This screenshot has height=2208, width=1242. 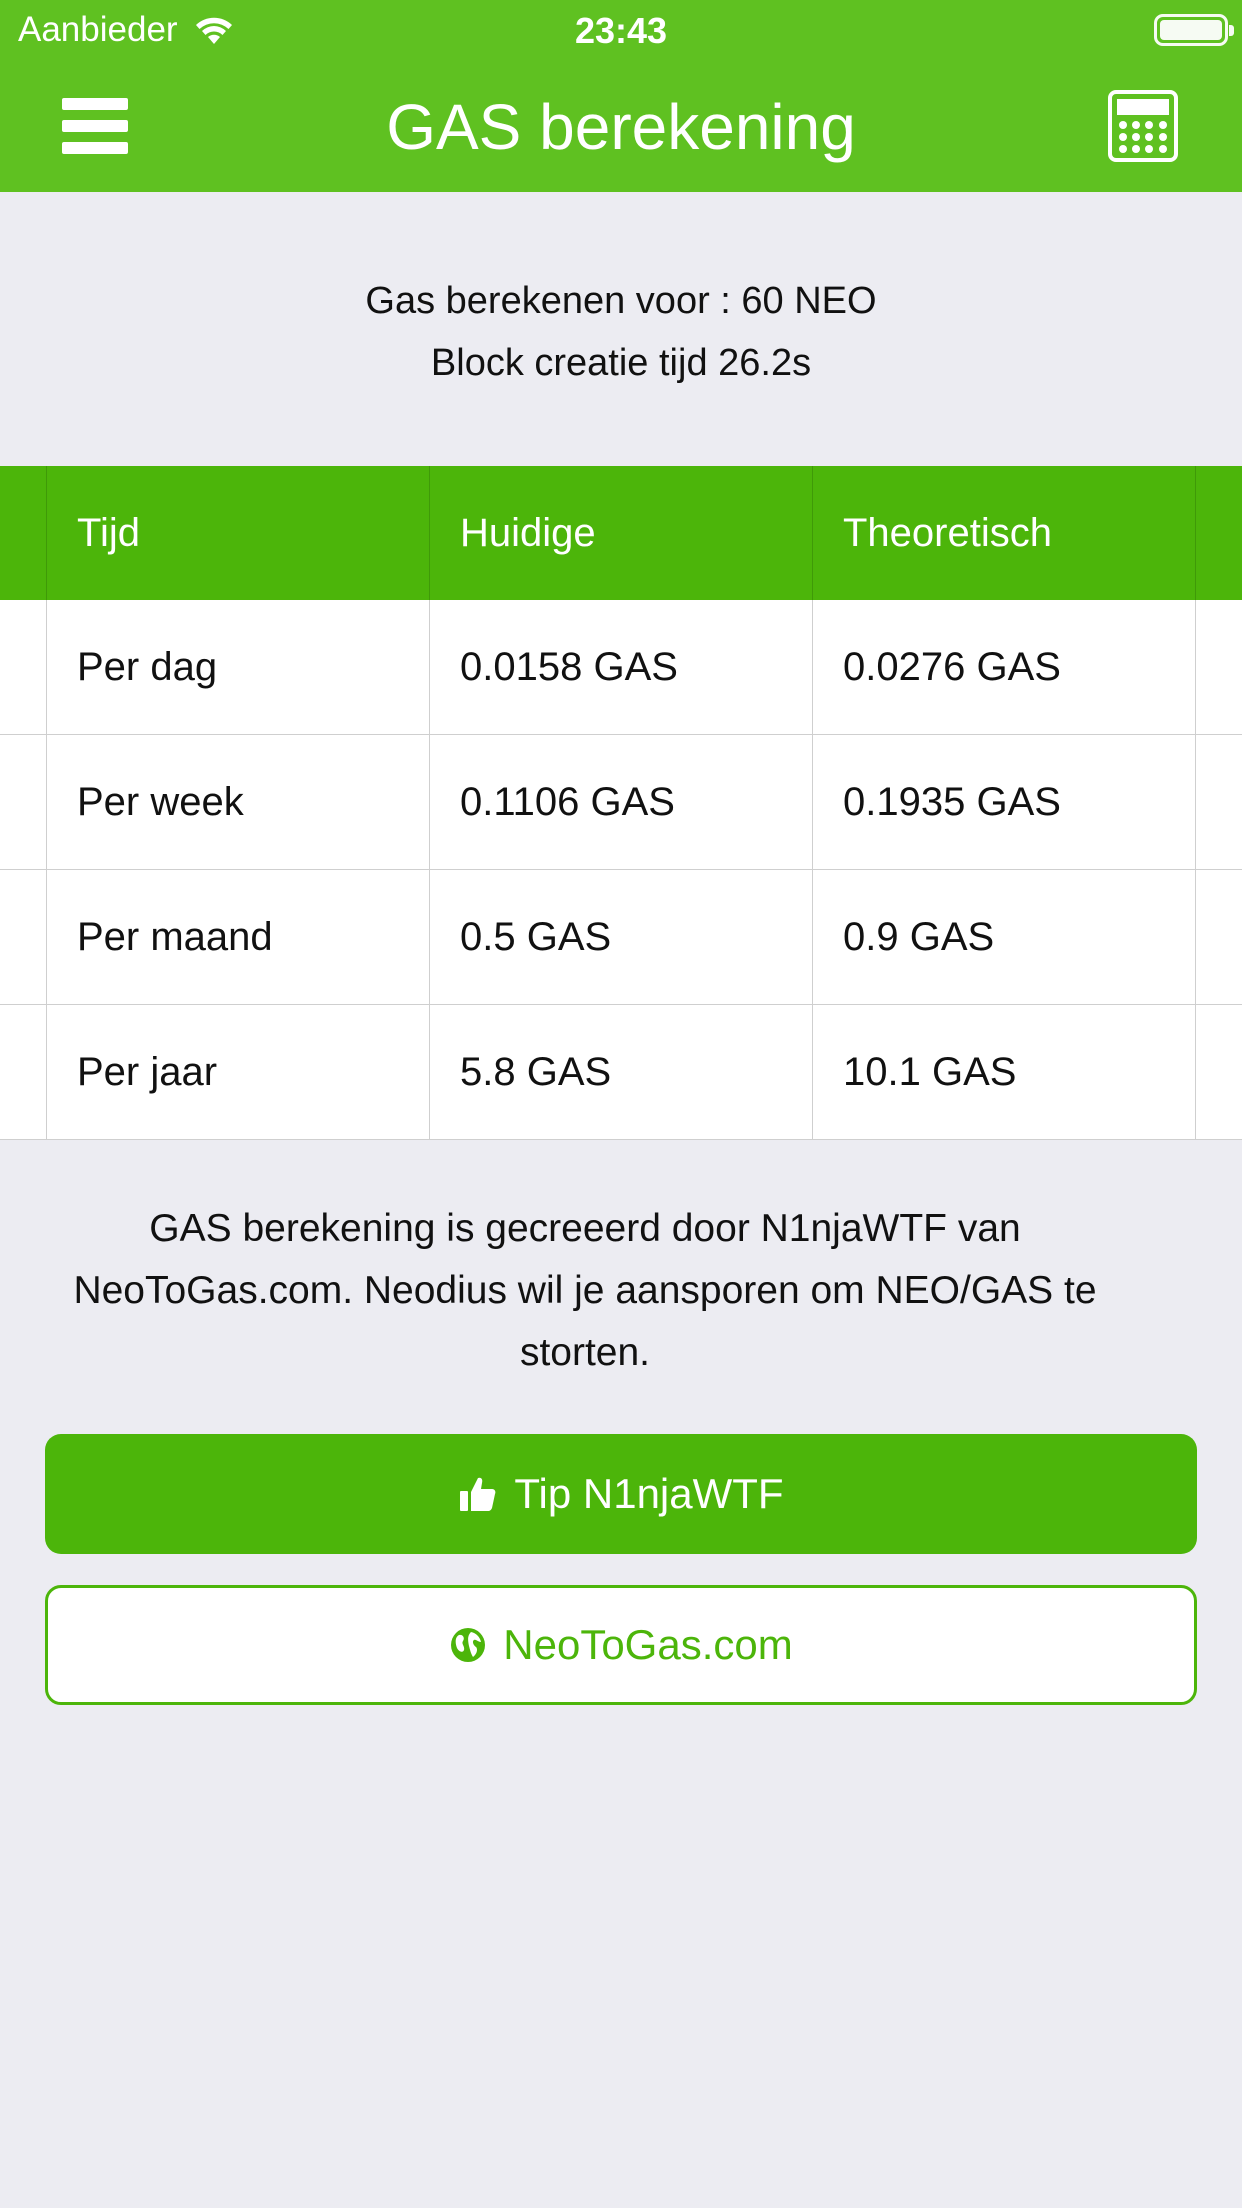 I want to click on table-row: Per maand 0.5 GAS 0.9 GAS, so click(x=621, y=937).